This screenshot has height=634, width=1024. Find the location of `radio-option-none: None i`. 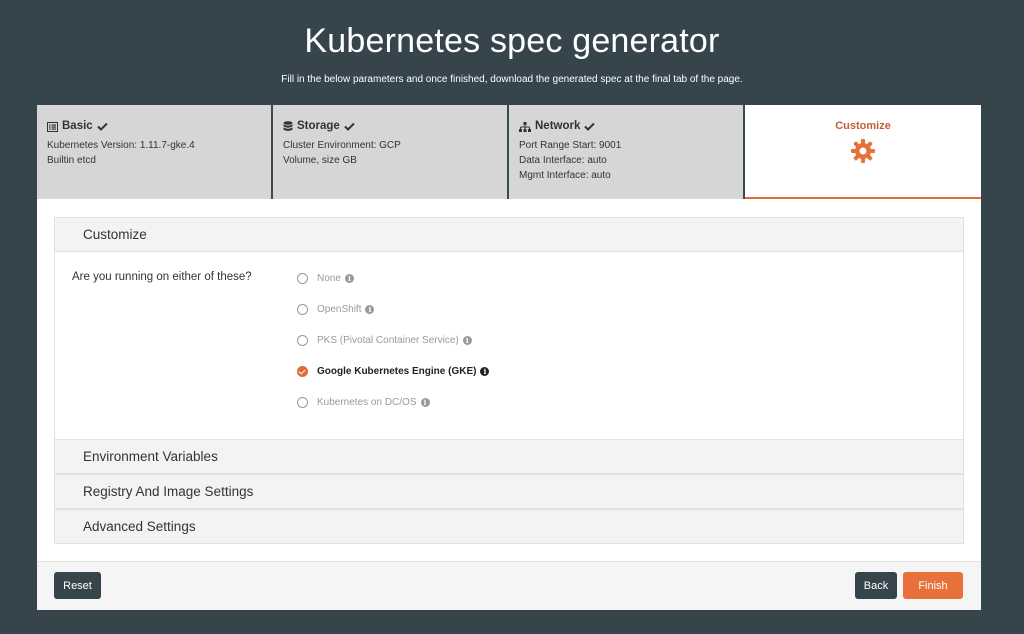

radio-option-none: None i is located at coordinates (393, 278).